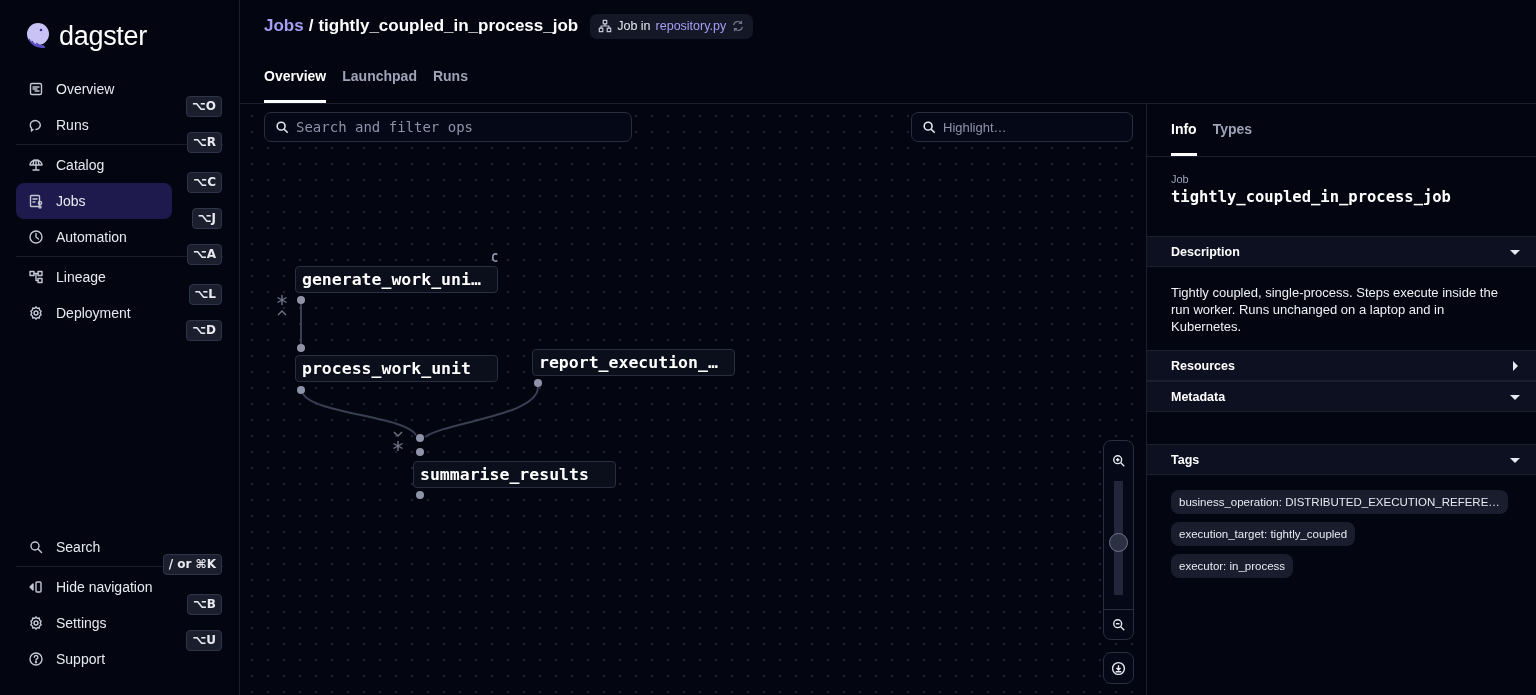 This screenshot has height=695, width=1536. I want to click on shortcut-tooltip: ⌥C, so click(204, 182).